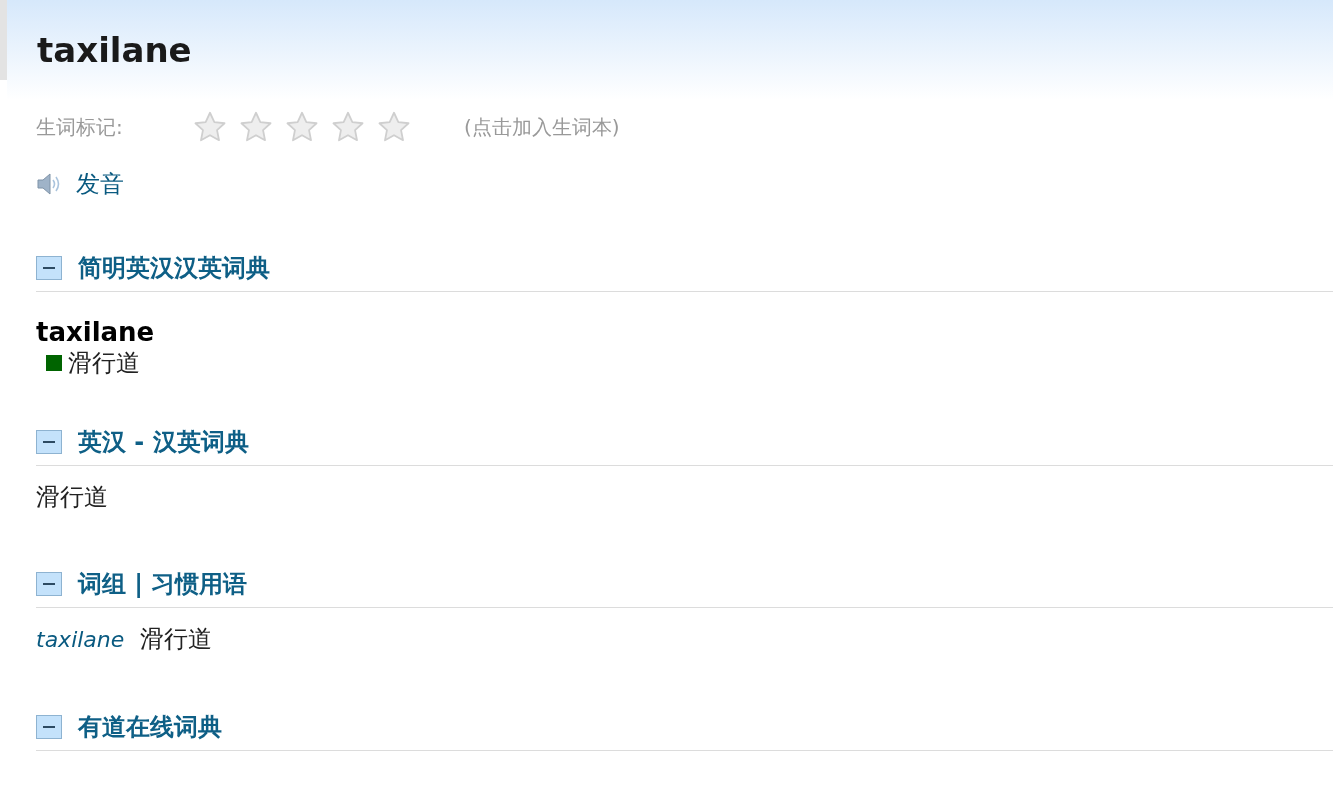  I want to click on pronounce-link: 发音, so click(100, 184).